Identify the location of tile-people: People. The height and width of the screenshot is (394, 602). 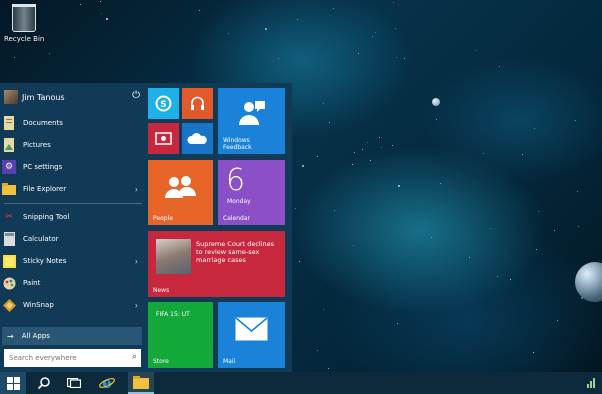
(180, 192).